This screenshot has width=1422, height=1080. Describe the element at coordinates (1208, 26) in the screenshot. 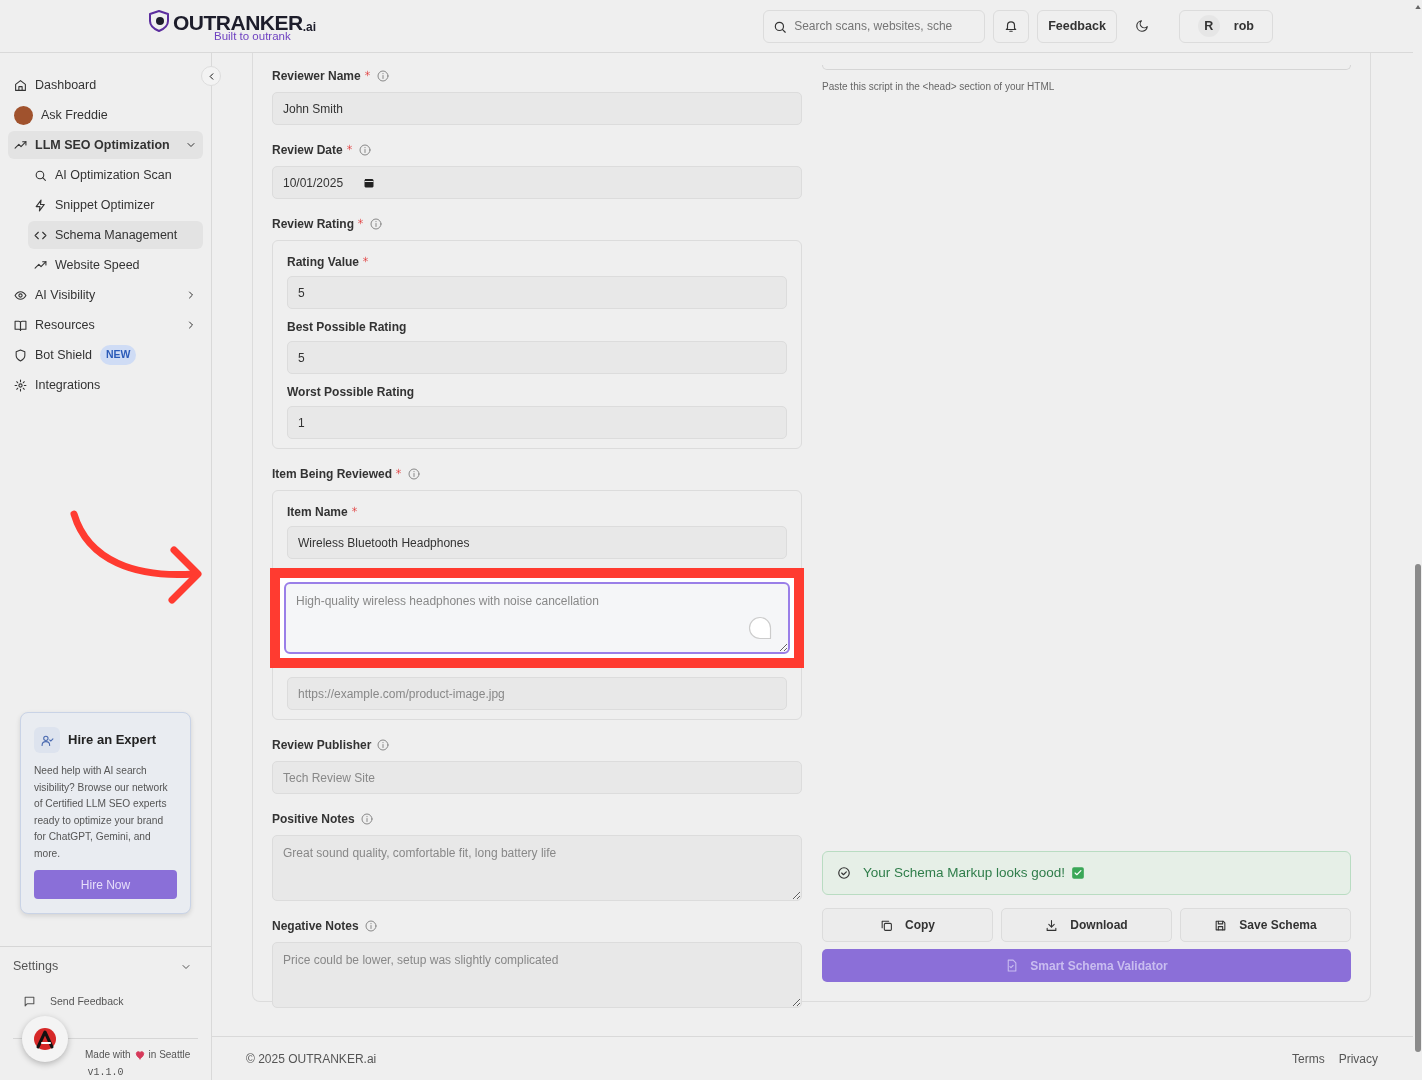

I see `user-avatar: R` at that location.